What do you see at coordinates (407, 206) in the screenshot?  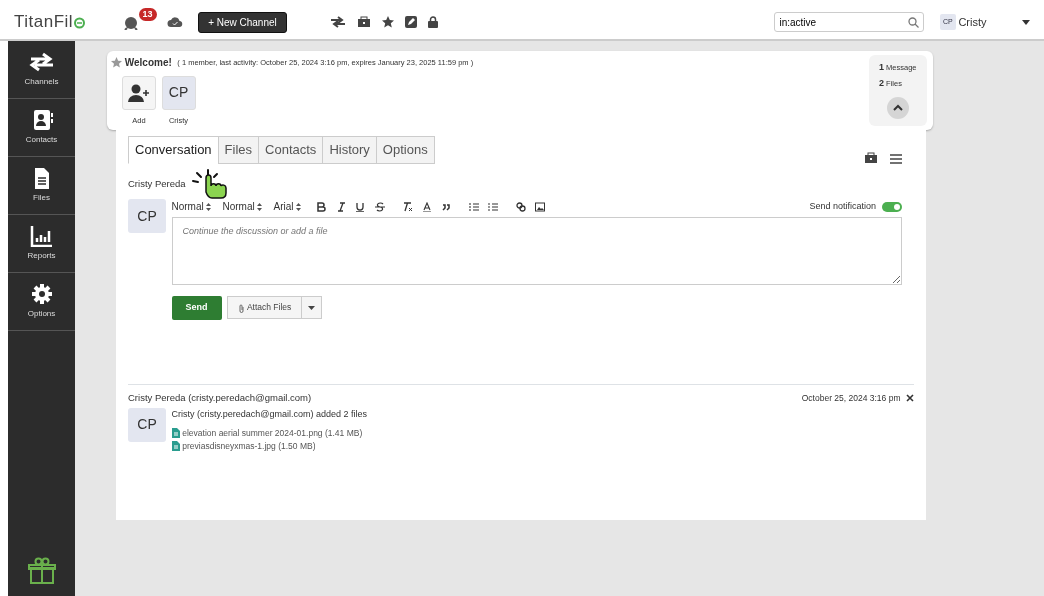 I see `clear-format-icon` at bounding box center [407, 206].